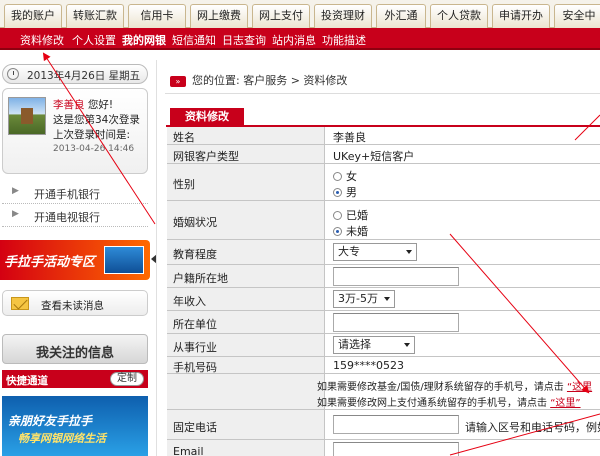 Image resolution: width=600 pixels, height=456 pixels. What do you see at coordinates (375, 252) in the screenshot?
I see `education-select: 大专` at bounding box center [375, 252].